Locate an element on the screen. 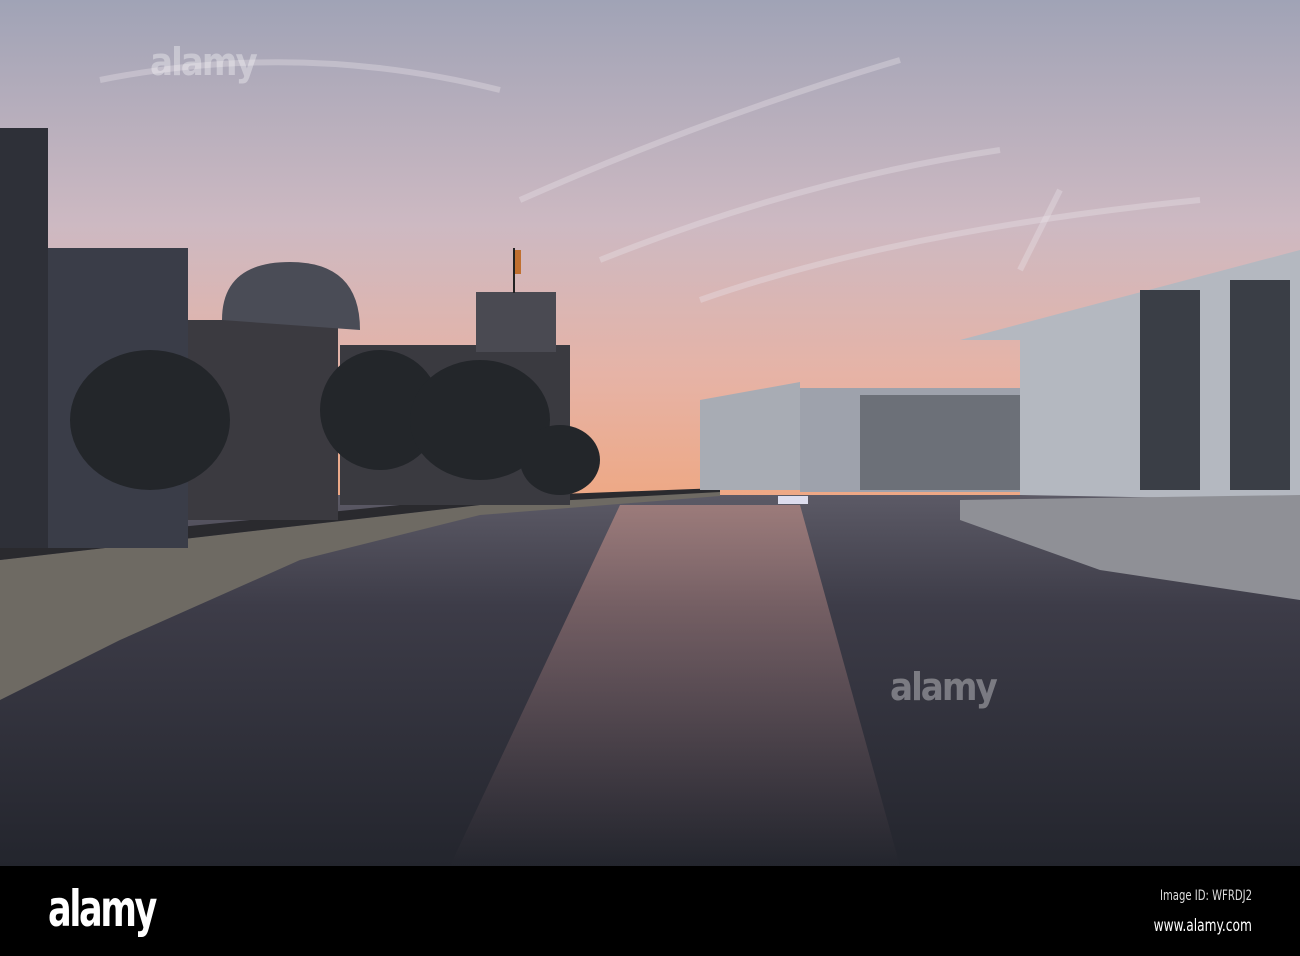 Image resolution: width=1300 pixels, height=956 pixels. watermark-footer: alamy Image ID: WFRDJ2 www.alamy.com is located at coordinates (650, 911).